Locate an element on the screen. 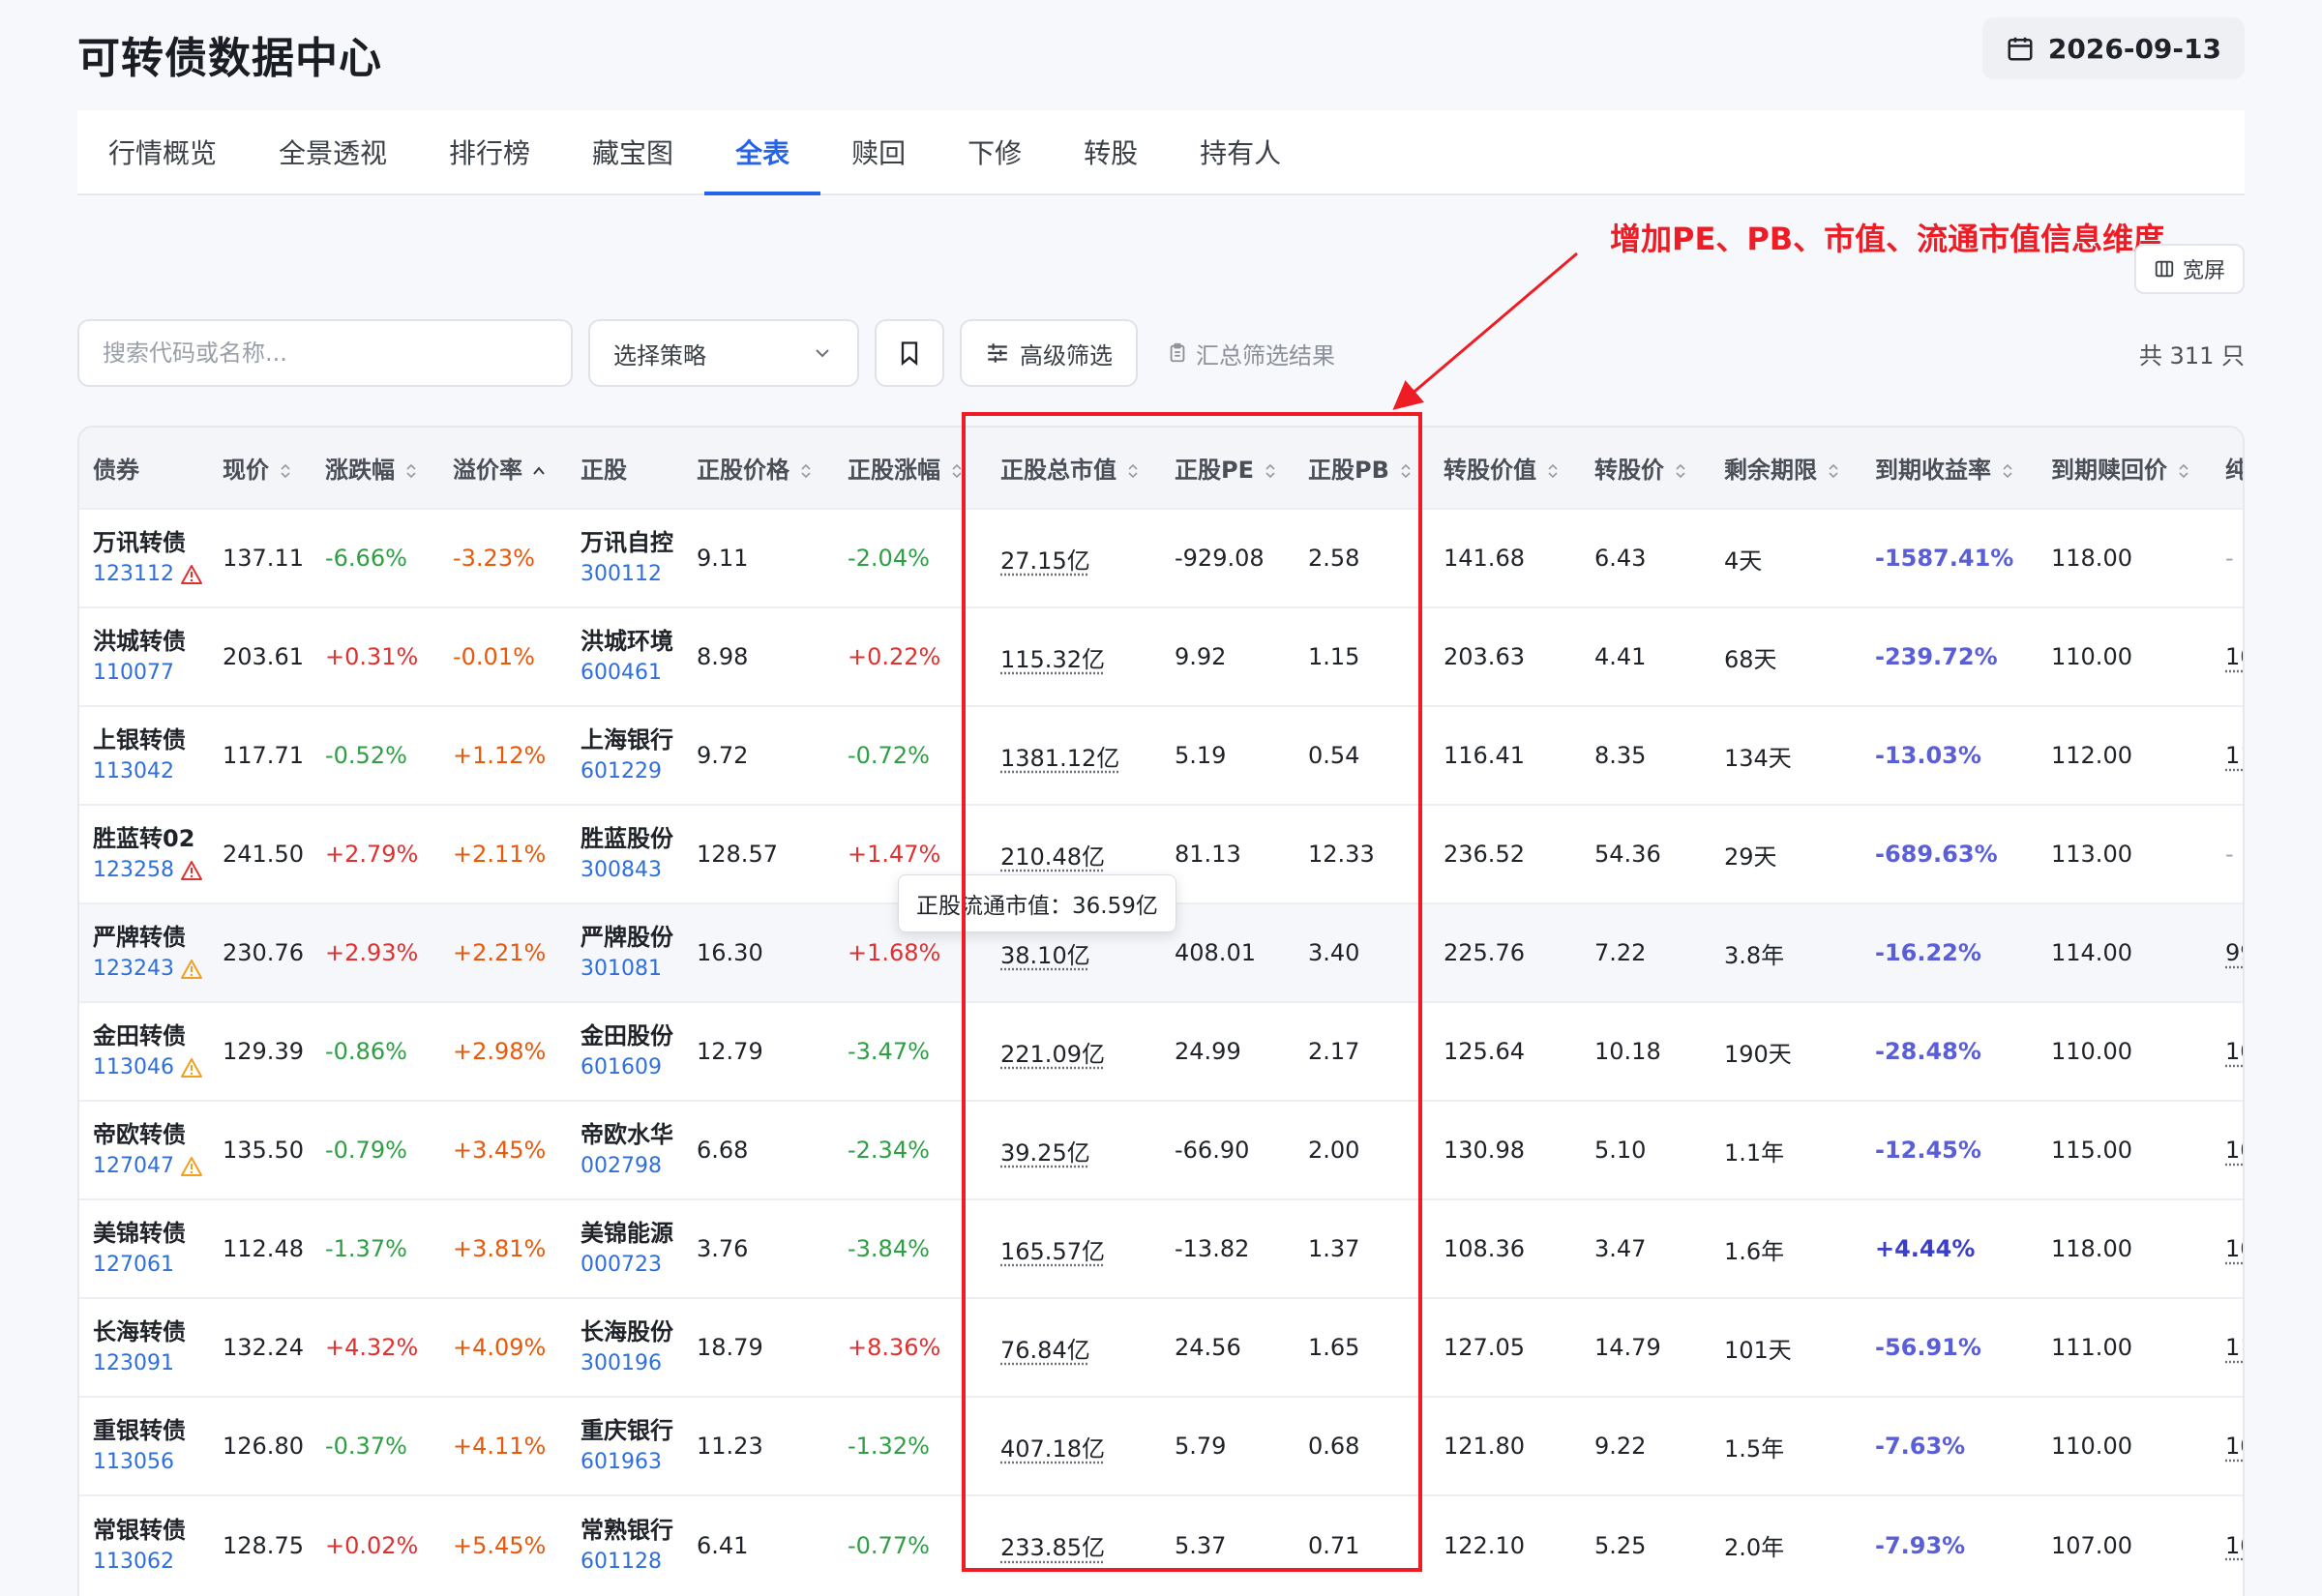  stock-cell: 严牌股份 301081 is located at coordinates (625, 952).